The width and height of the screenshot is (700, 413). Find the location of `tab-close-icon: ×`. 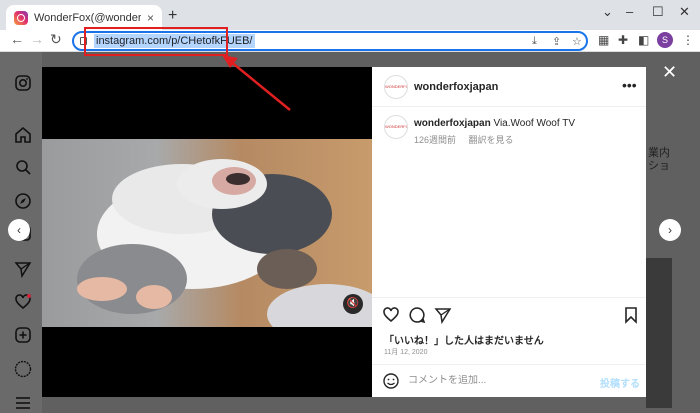

tab-close-icon: × is located at coordinates (150, 18).